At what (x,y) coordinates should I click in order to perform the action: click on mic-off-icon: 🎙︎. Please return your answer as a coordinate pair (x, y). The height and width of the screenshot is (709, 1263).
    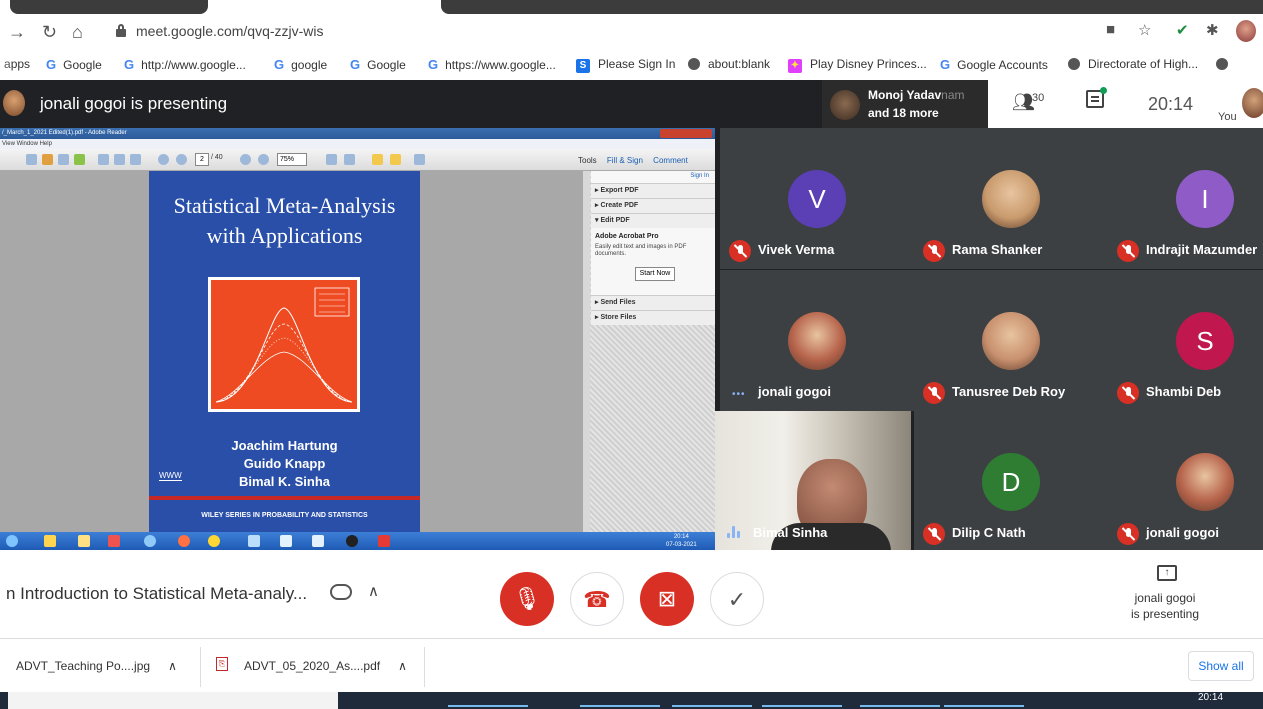
    Looking at the image, I should click on (527, 598).